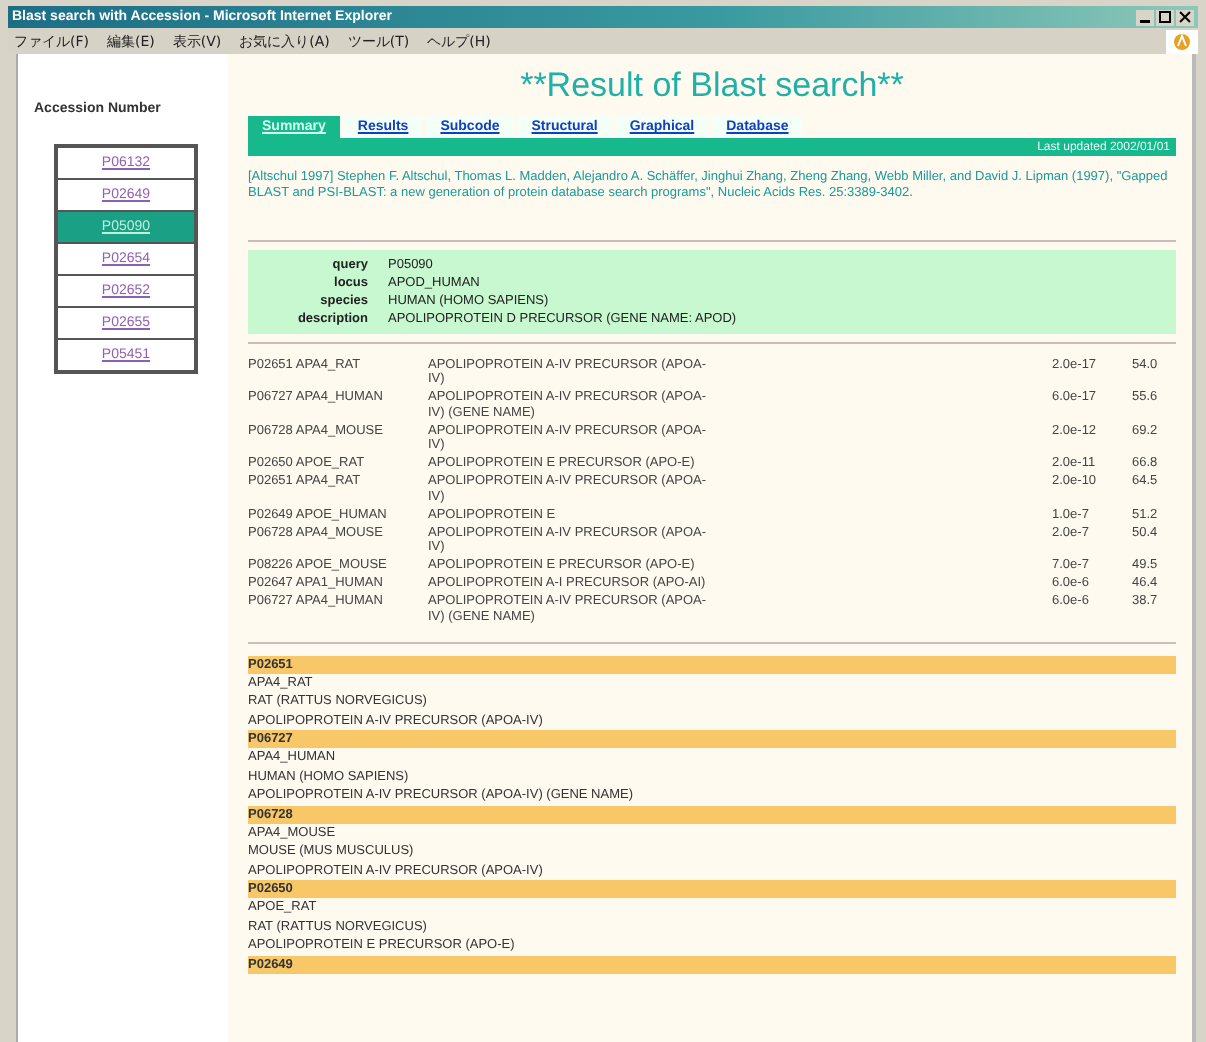 This screenshot has width=1206, height=1042. What do you see at coordinates (1185, 17) in the screenshot?
I see `close-icon` at bounding box center [1185, 17].